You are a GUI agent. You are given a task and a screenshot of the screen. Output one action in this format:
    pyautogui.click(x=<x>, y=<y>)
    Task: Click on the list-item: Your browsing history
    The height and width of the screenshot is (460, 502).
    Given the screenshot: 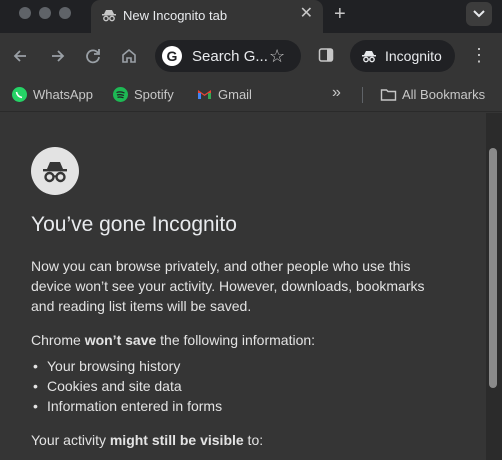 What is the action you would take?
    pyautogui.click(x=241, y=366)
    